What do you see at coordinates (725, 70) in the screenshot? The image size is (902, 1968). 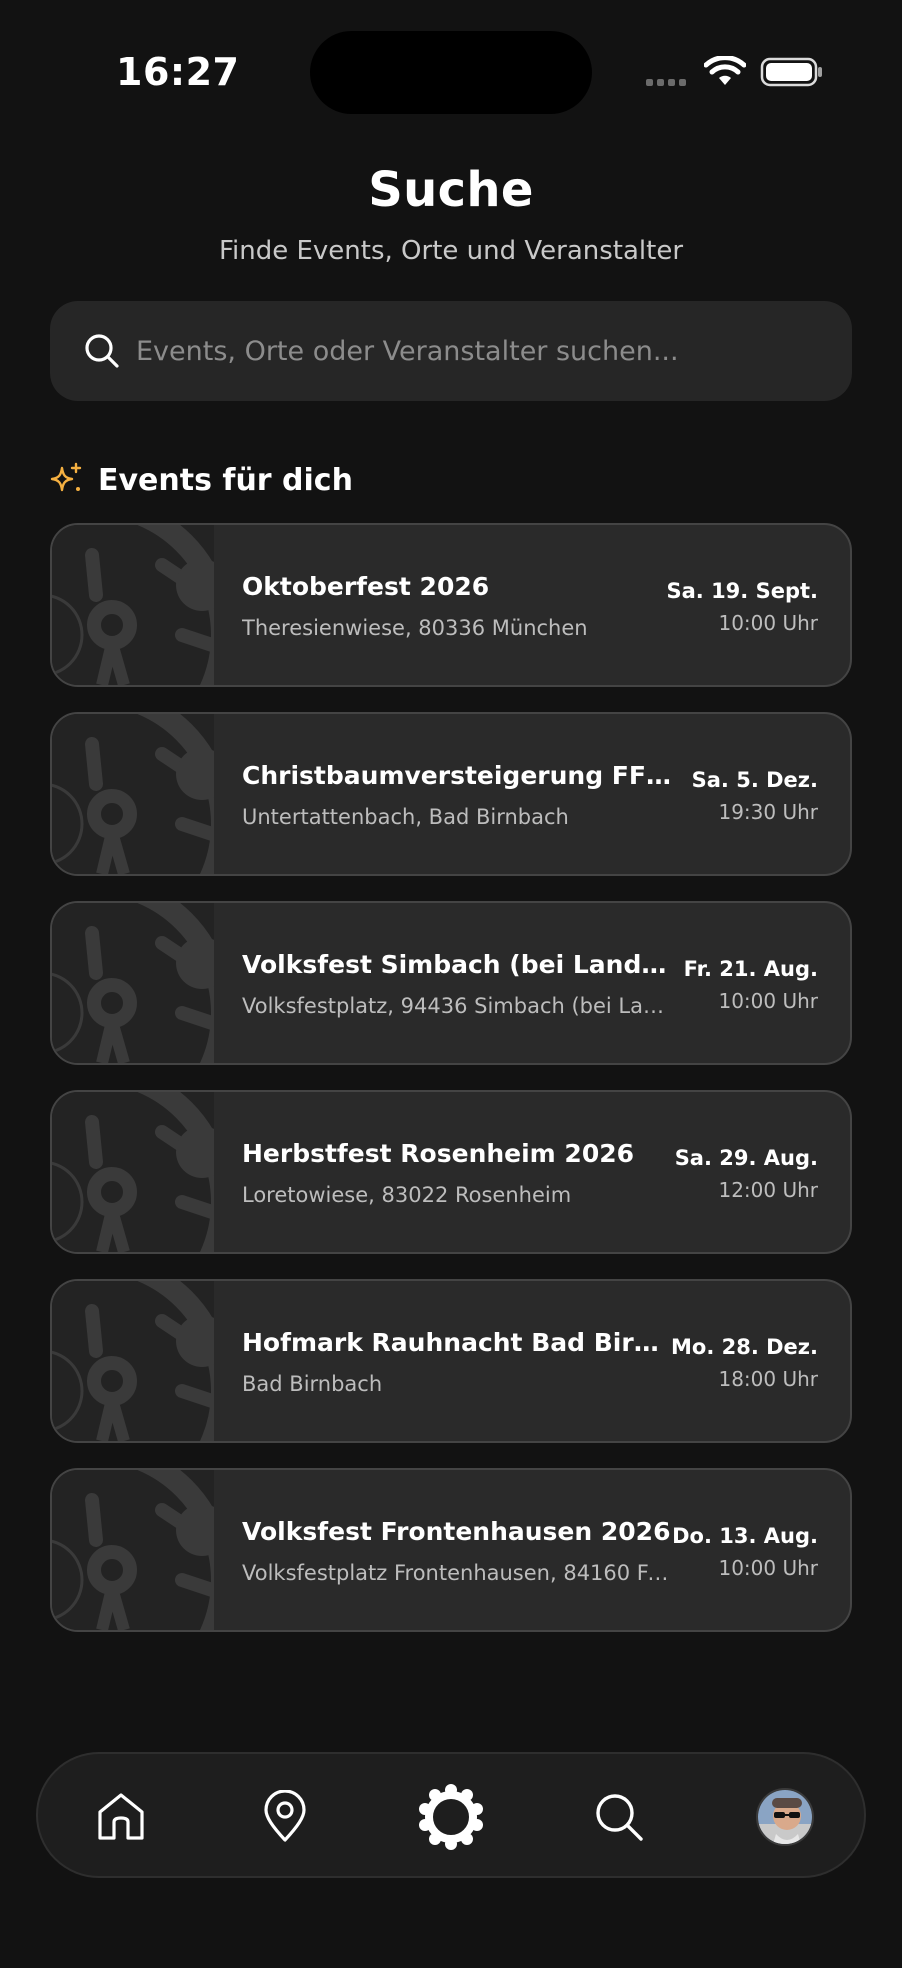 I see `wifi-icon` at bounding box center [725, 70].